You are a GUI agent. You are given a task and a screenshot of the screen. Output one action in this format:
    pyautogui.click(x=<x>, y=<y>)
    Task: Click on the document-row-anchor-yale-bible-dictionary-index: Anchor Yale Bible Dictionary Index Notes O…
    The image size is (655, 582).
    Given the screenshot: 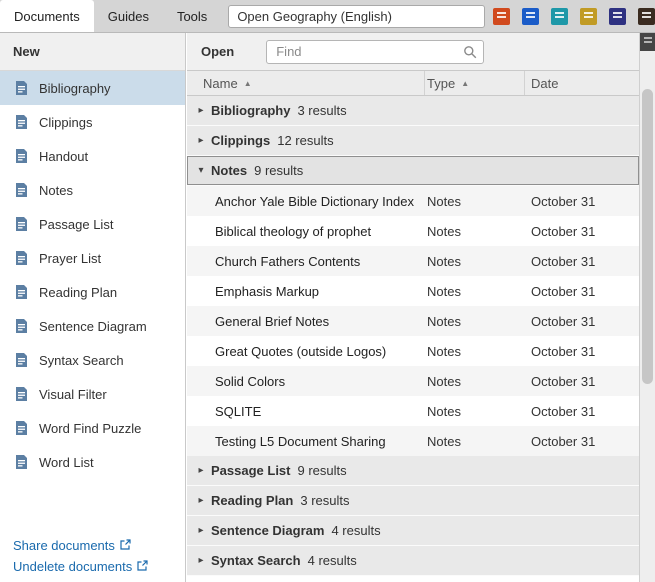 What is the action you would take?
    pyautogui.click(x=413, y=201)
    